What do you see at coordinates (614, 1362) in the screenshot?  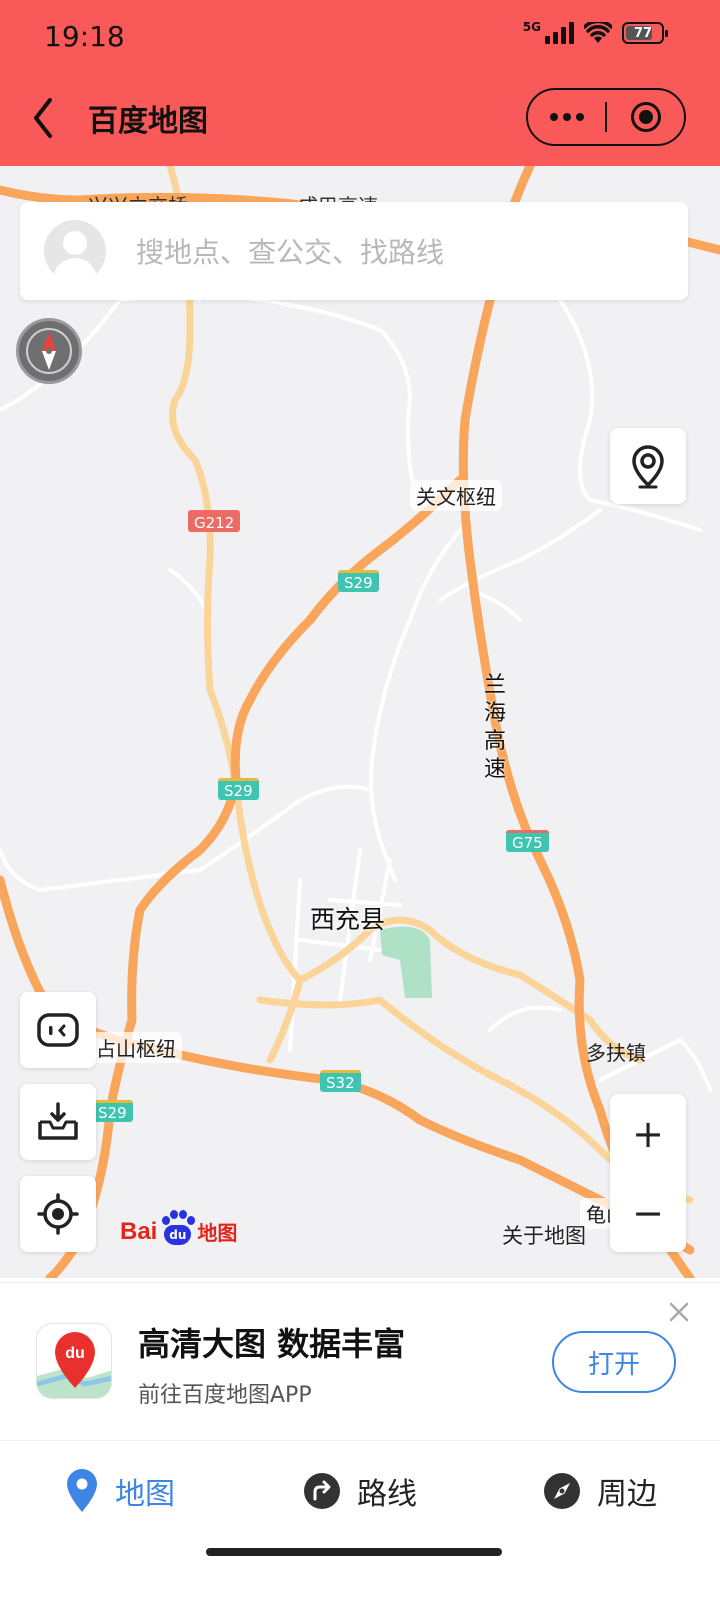 I see `open-app-button: 打开` at bounding box center [614, 1362].